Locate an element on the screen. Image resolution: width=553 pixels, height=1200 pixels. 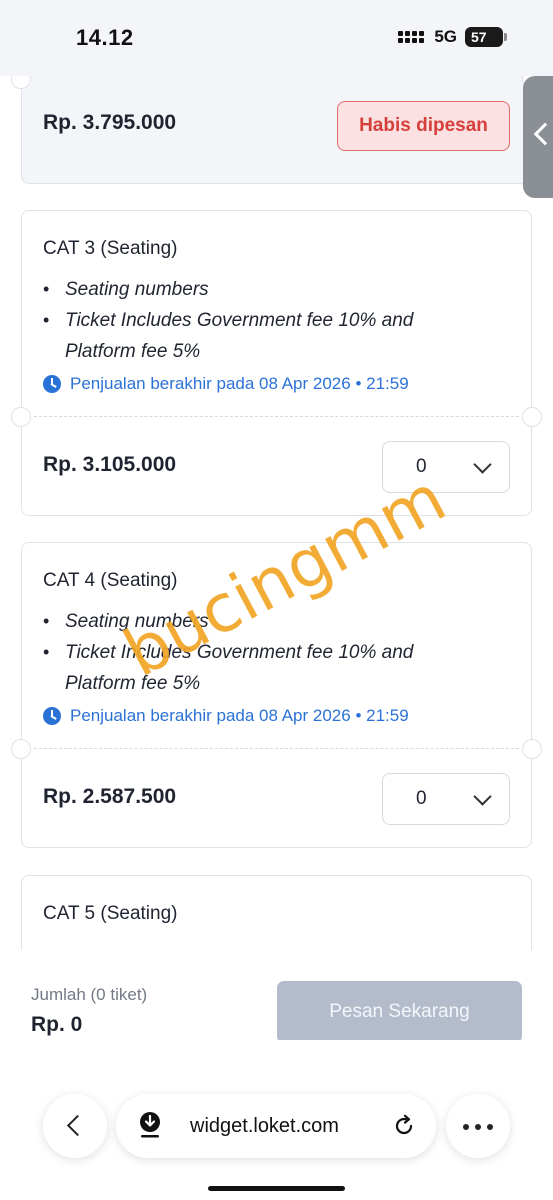
ticket-price: Rp. 2.587.500 is located at coordinates (110, 796).